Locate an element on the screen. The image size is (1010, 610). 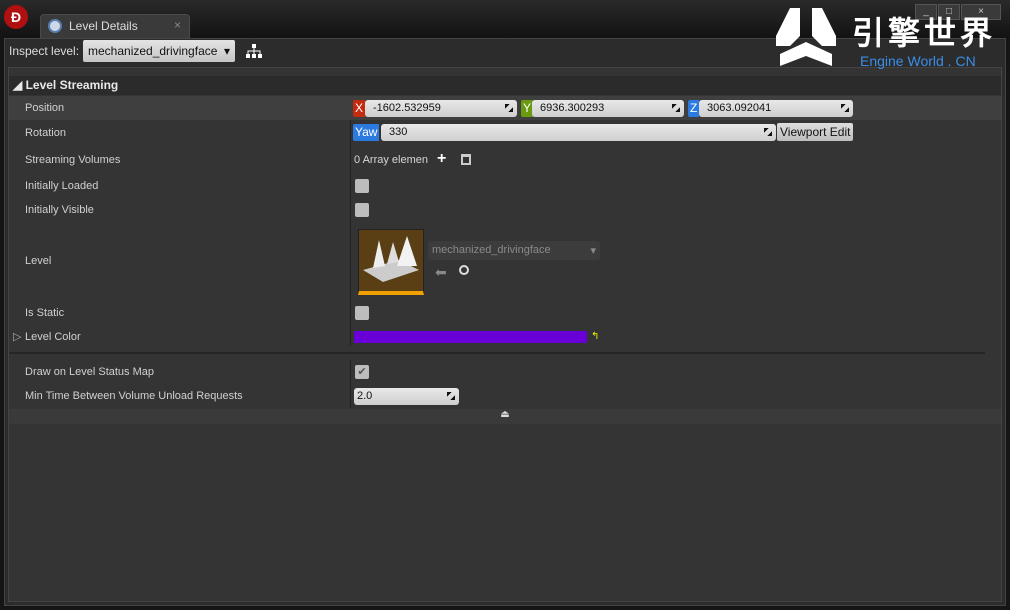
z-axis-label: Z is located at coordinates (694, 108).